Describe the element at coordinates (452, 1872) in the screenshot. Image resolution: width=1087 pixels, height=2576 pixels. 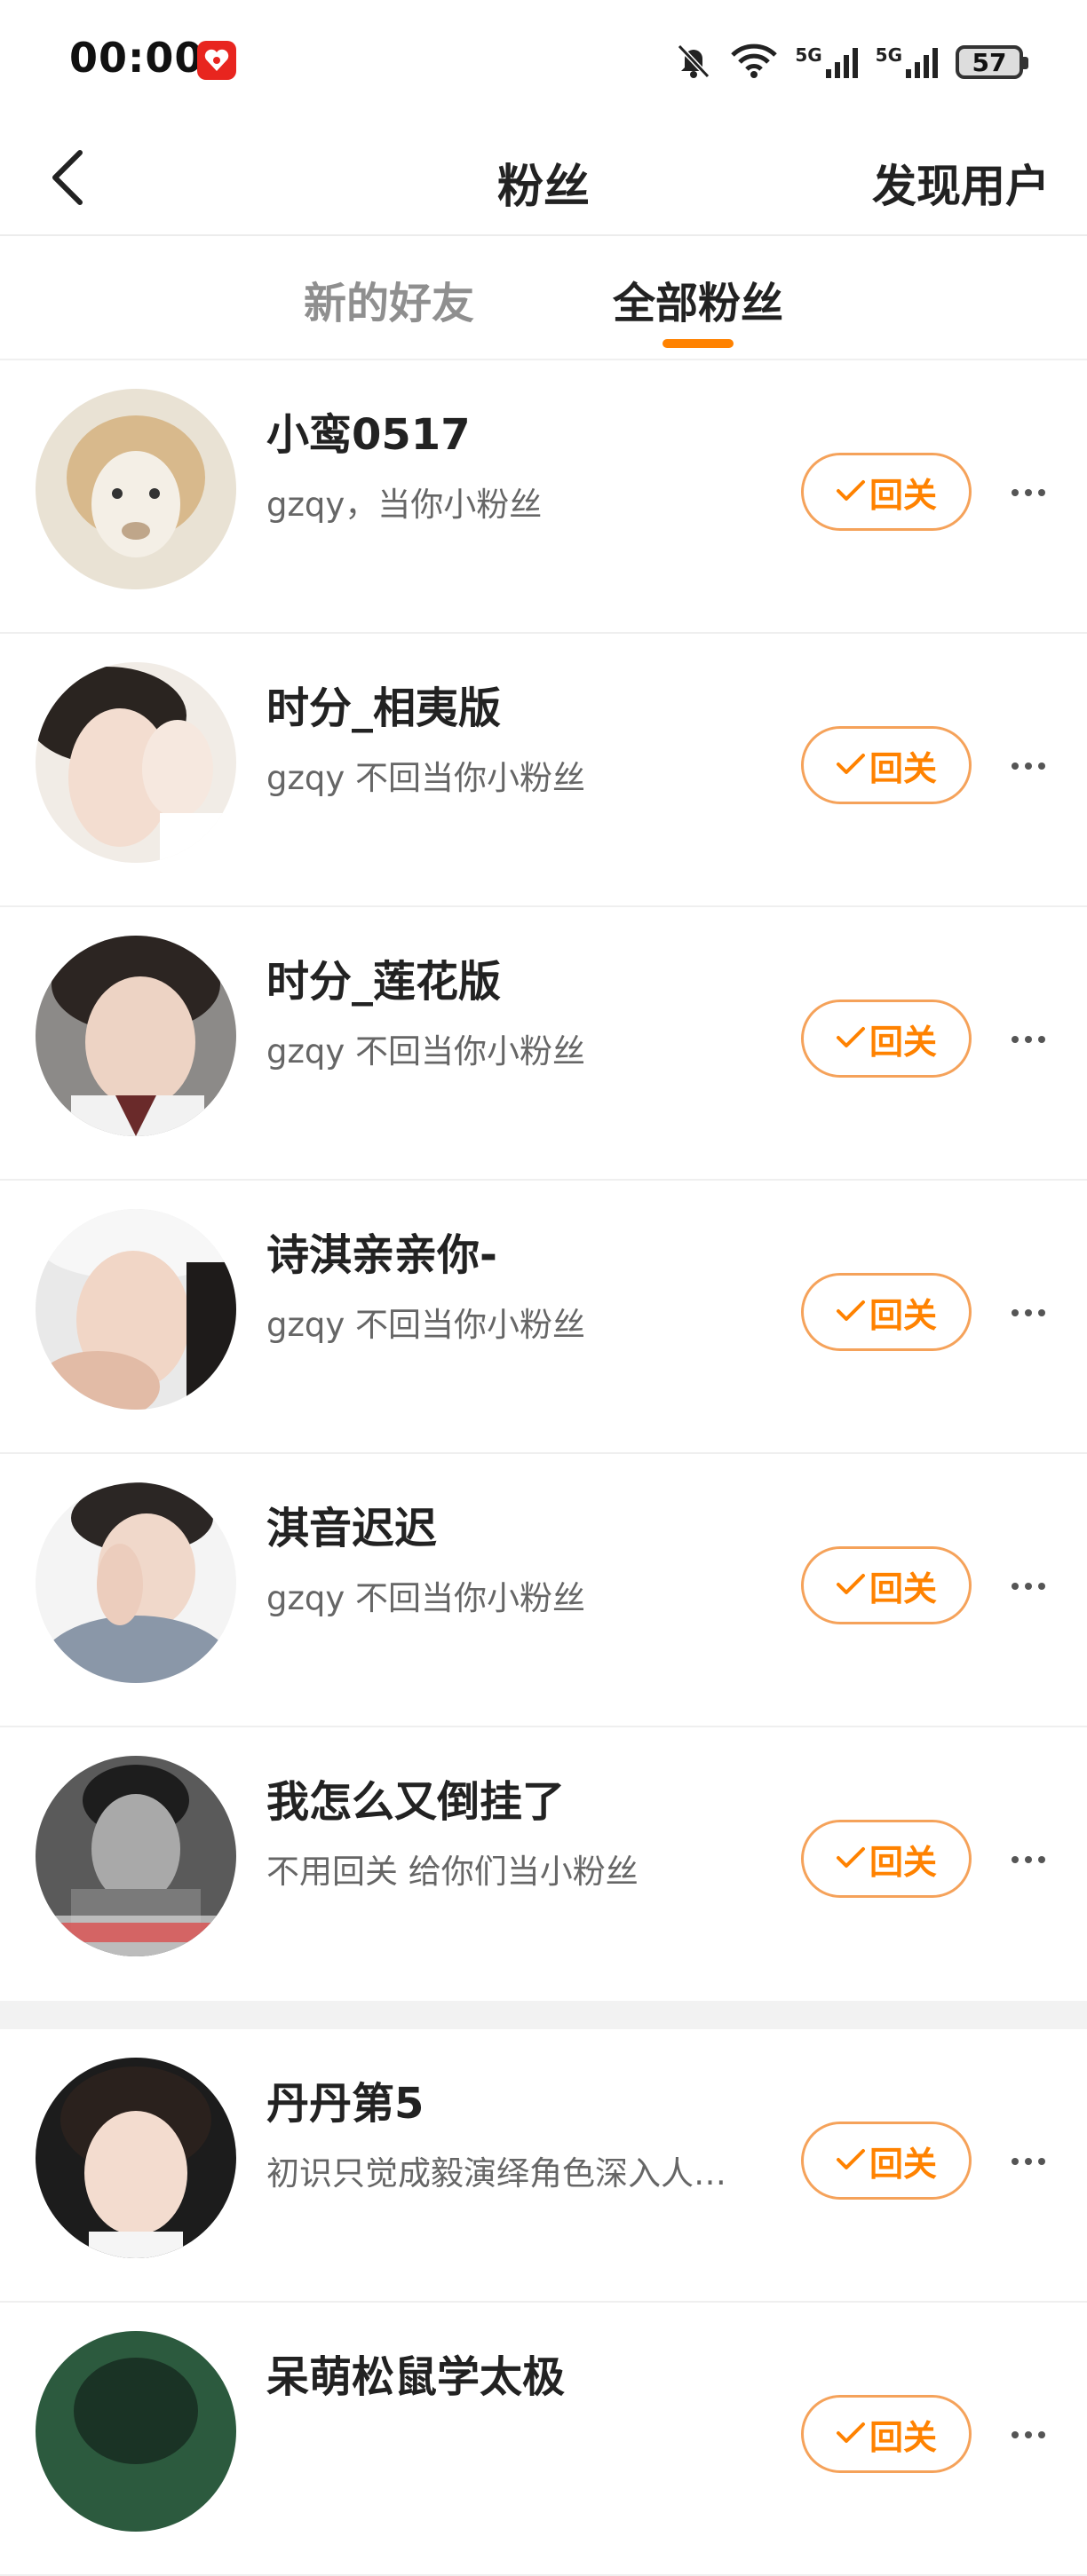
I see `follower-description: 不用回关 给你们当小粉丝` at that location.